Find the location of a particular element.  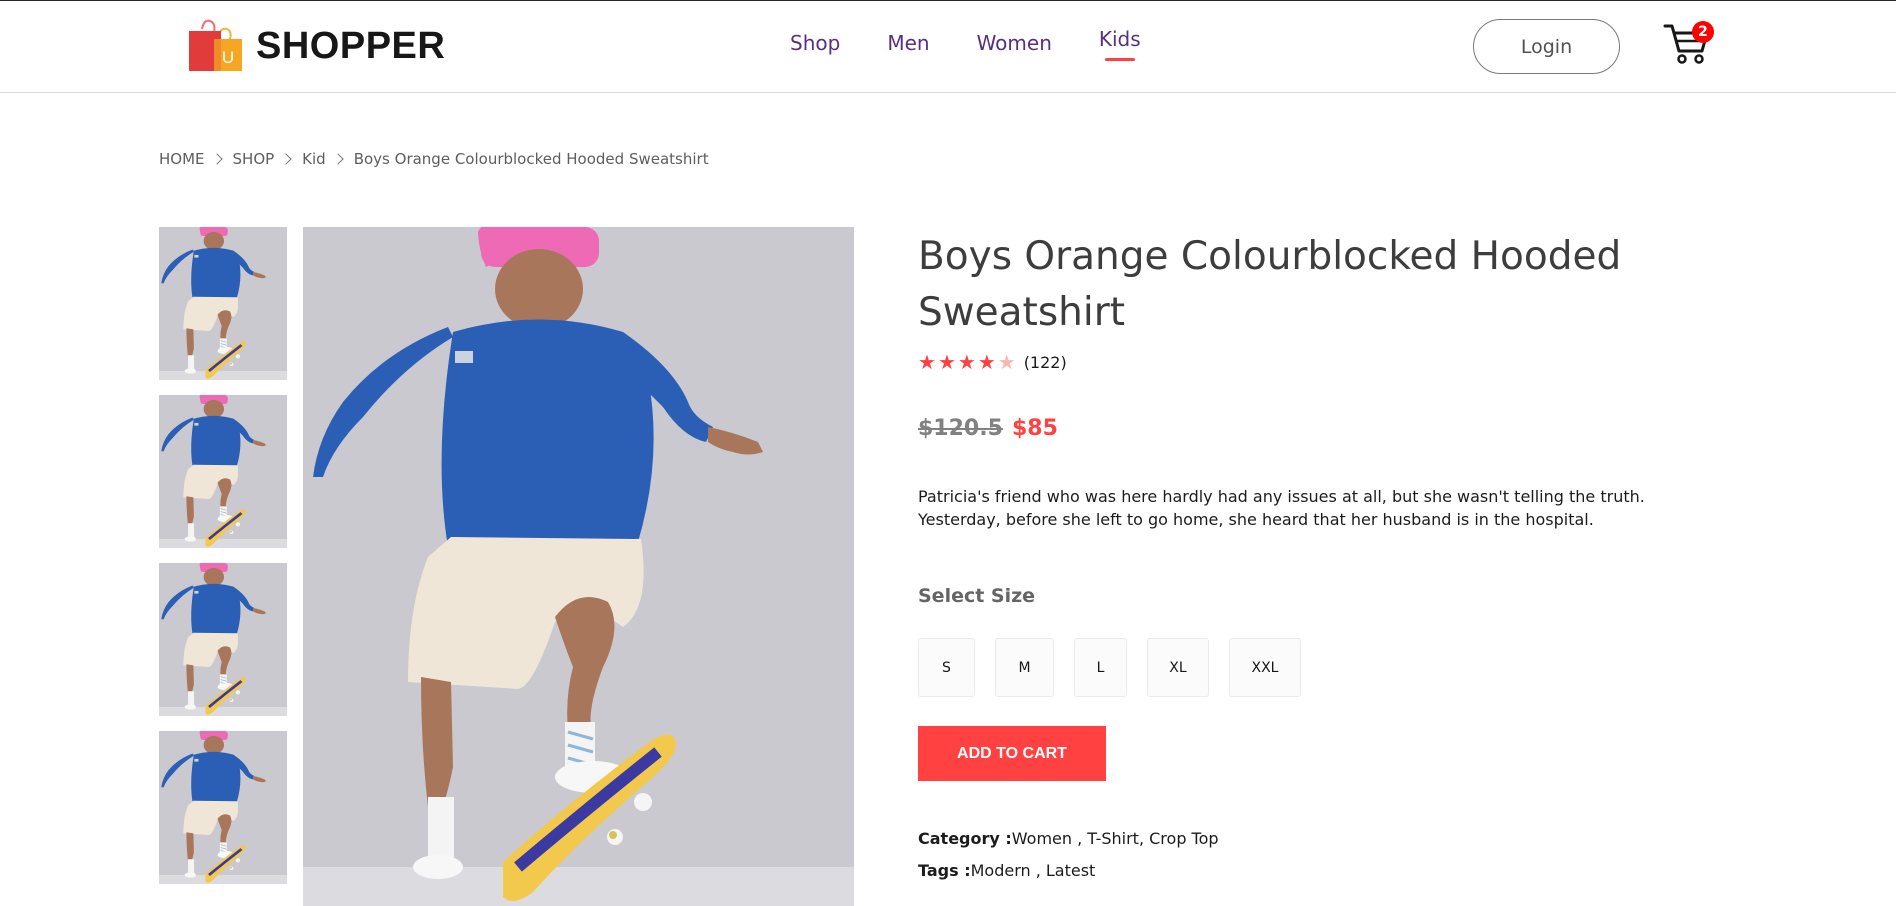

nav-item-label: Men is located at coordinates (908, 43).